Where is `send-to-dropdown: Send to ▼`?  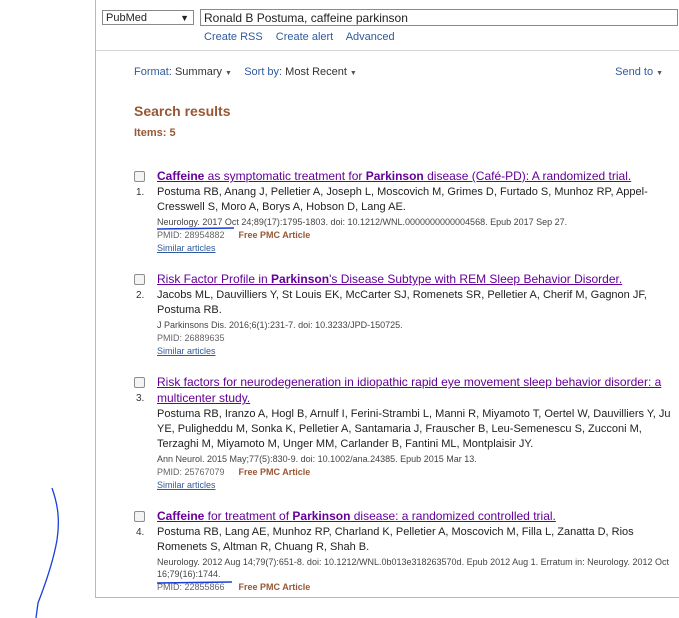
send-to-dropdown: Send to ▼ is located at coordinates (639, 72).